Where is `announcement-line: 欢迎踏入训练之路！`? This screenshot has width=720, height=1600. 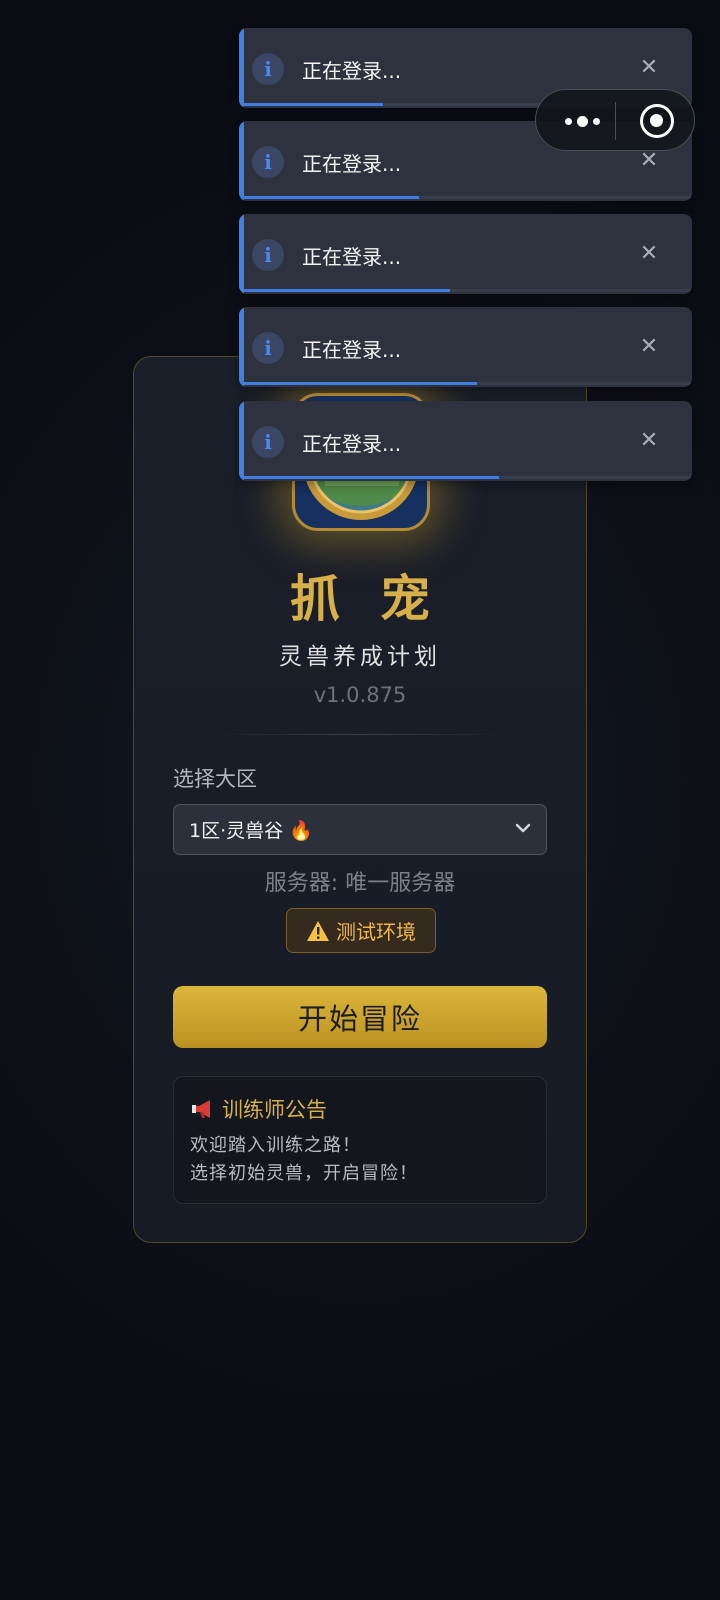
announcement-line: 欢迎踏入训练之路！ is located at coordinates (275, 1145).